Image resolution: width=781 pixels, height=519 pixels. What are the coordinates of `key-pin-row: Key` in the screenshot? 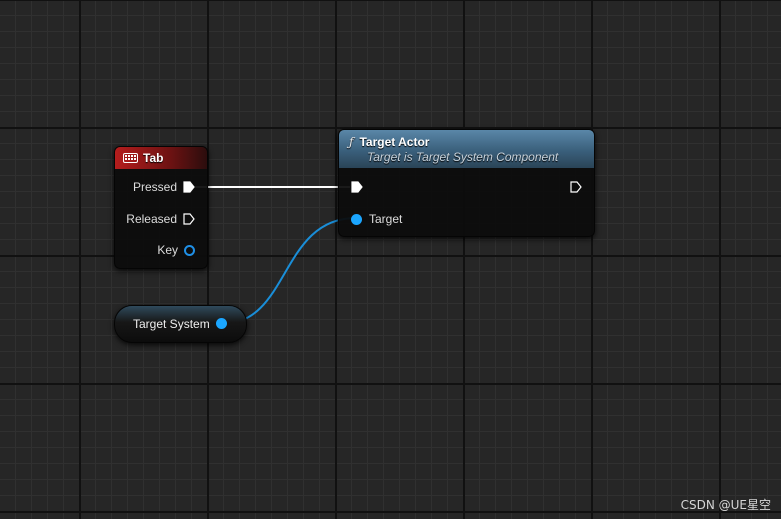 It's located at (176, 250).